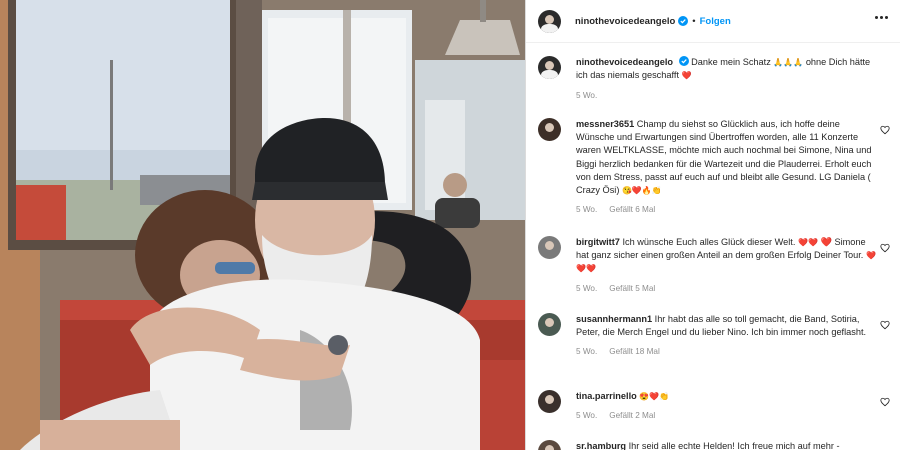 This screenshot has width=900, height=450. What do you see at coordinates (549, 21) in the screenshot?
I see `author-avatar` at bounding box center [549, 21].